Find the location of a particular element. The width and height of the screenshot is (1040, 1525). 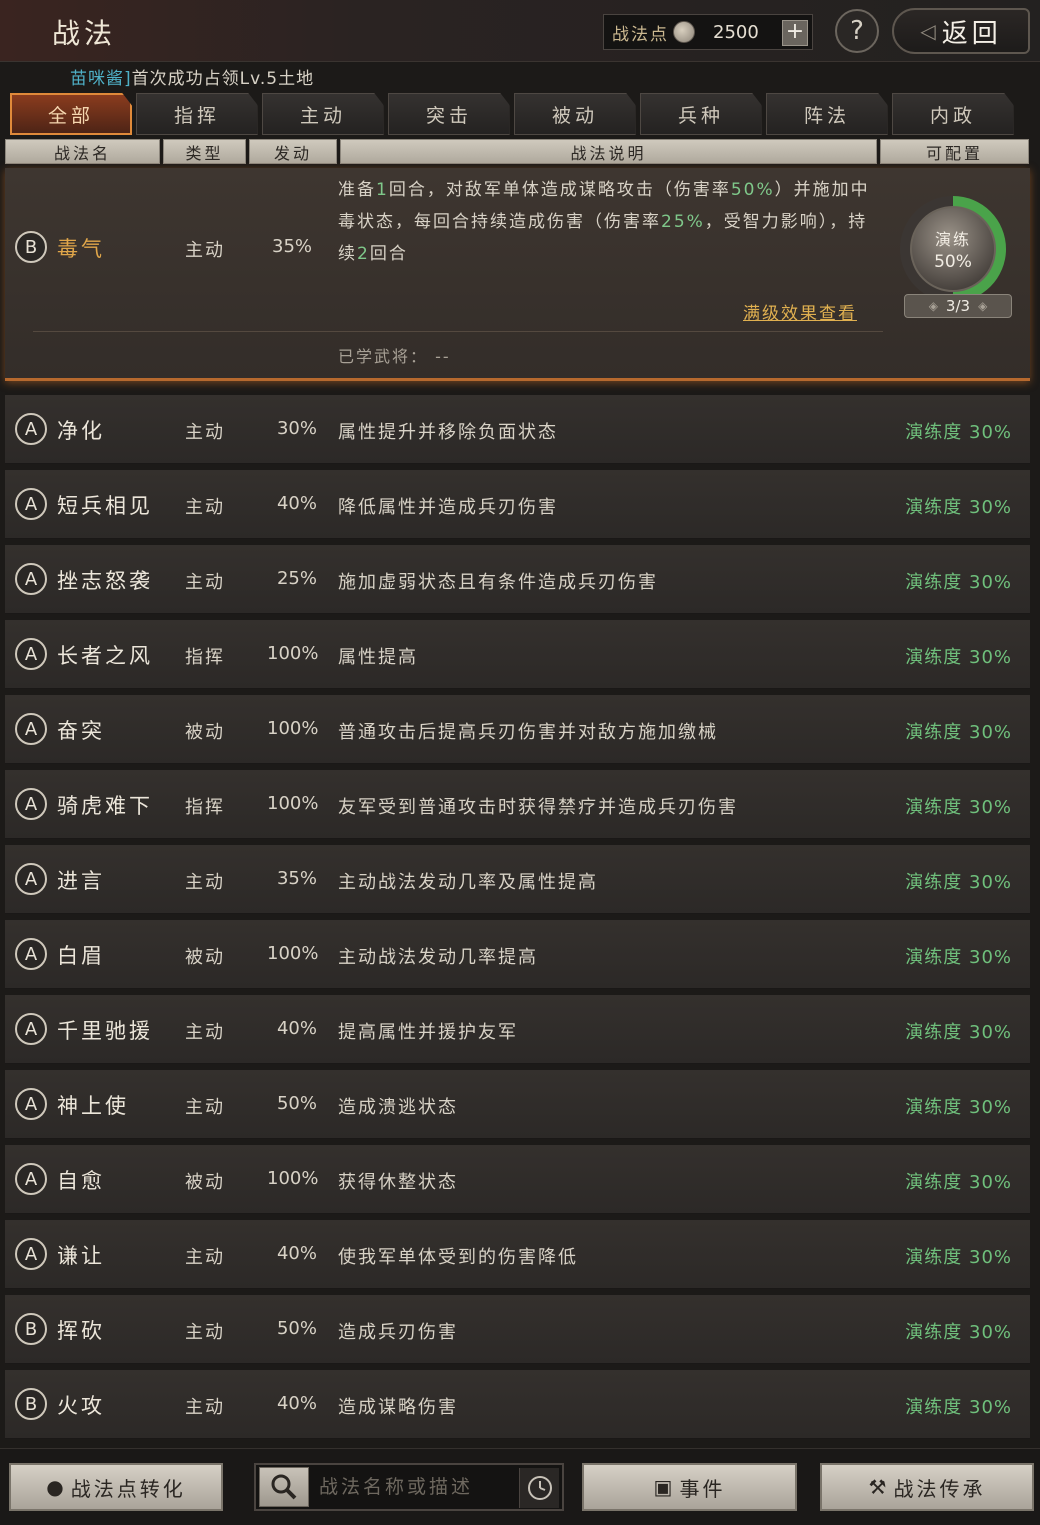

help-button: ? is located at coordinates (857, 31).